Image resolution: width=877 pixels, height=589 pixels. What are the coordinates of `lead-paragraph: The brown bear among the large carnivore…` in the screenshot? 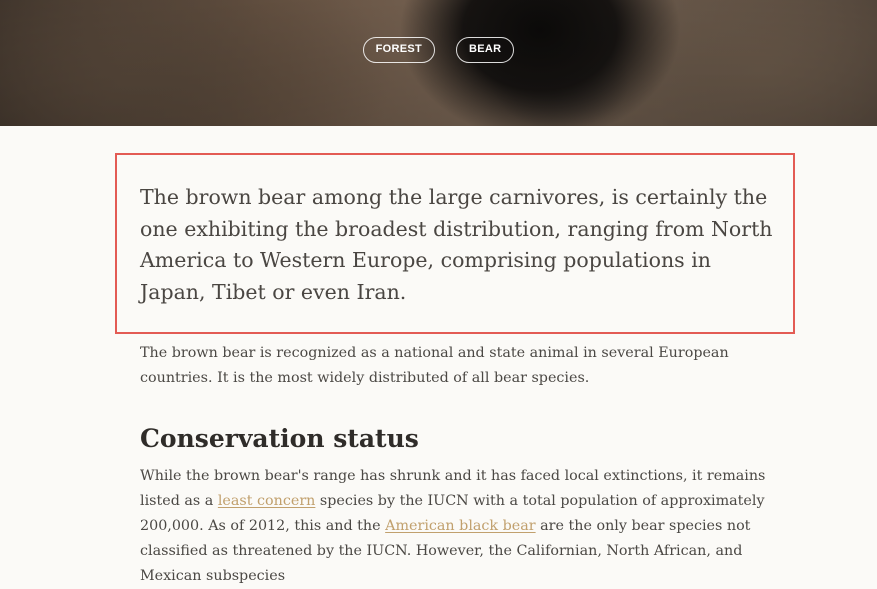 It's located at (456, 244).